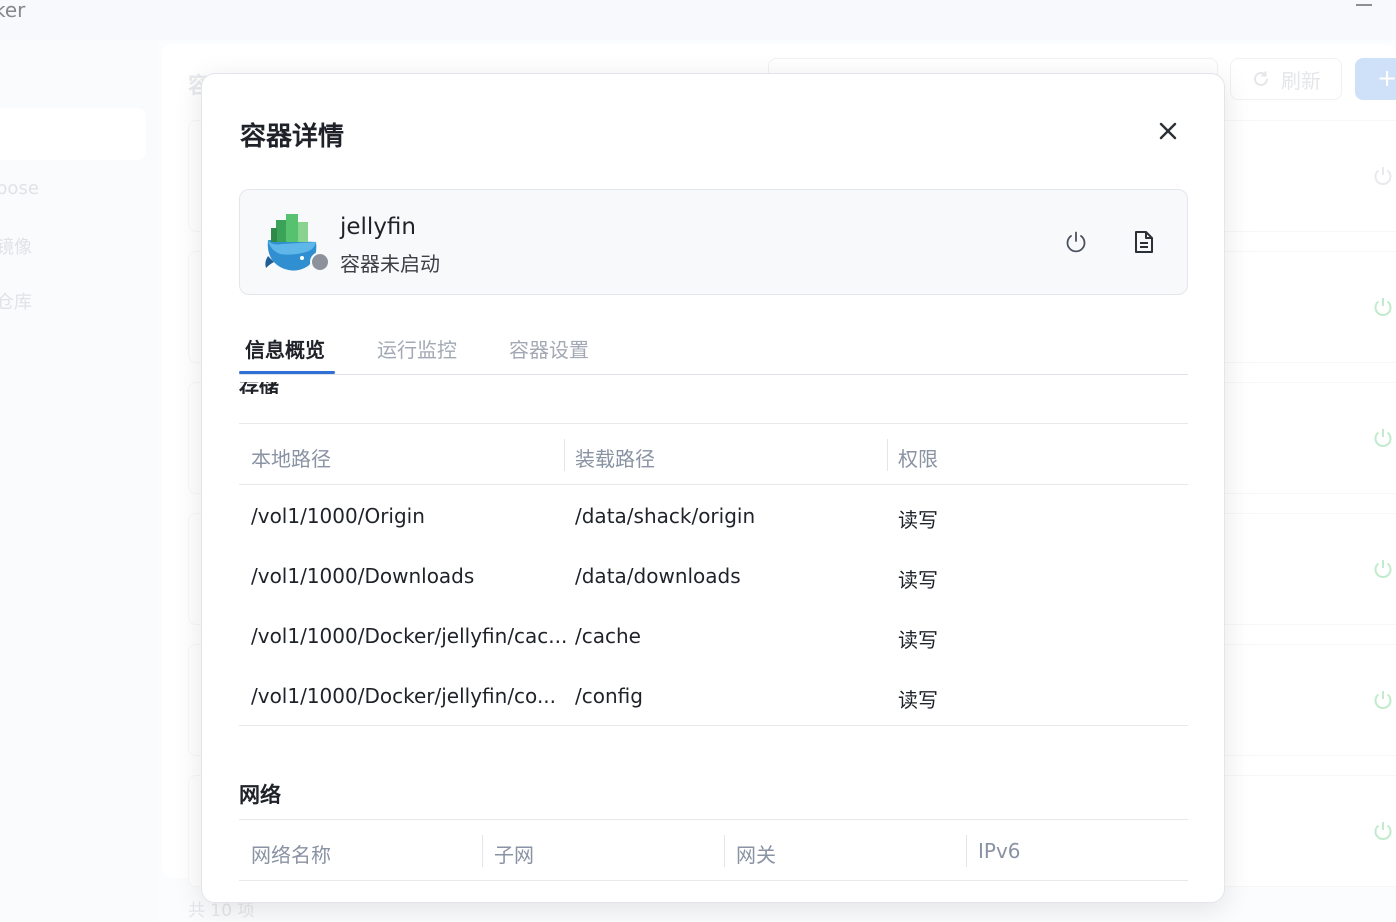 The height and width of the screenshot is (922, 1396). I want to click on active-tab-indicator, so click(287, 372).